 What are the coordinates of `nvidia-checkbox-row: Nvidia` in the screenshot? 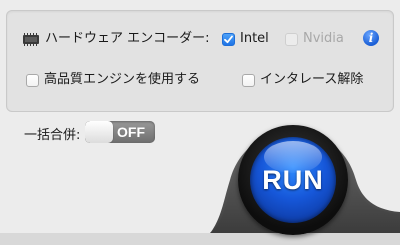 It's located at (314, 39).